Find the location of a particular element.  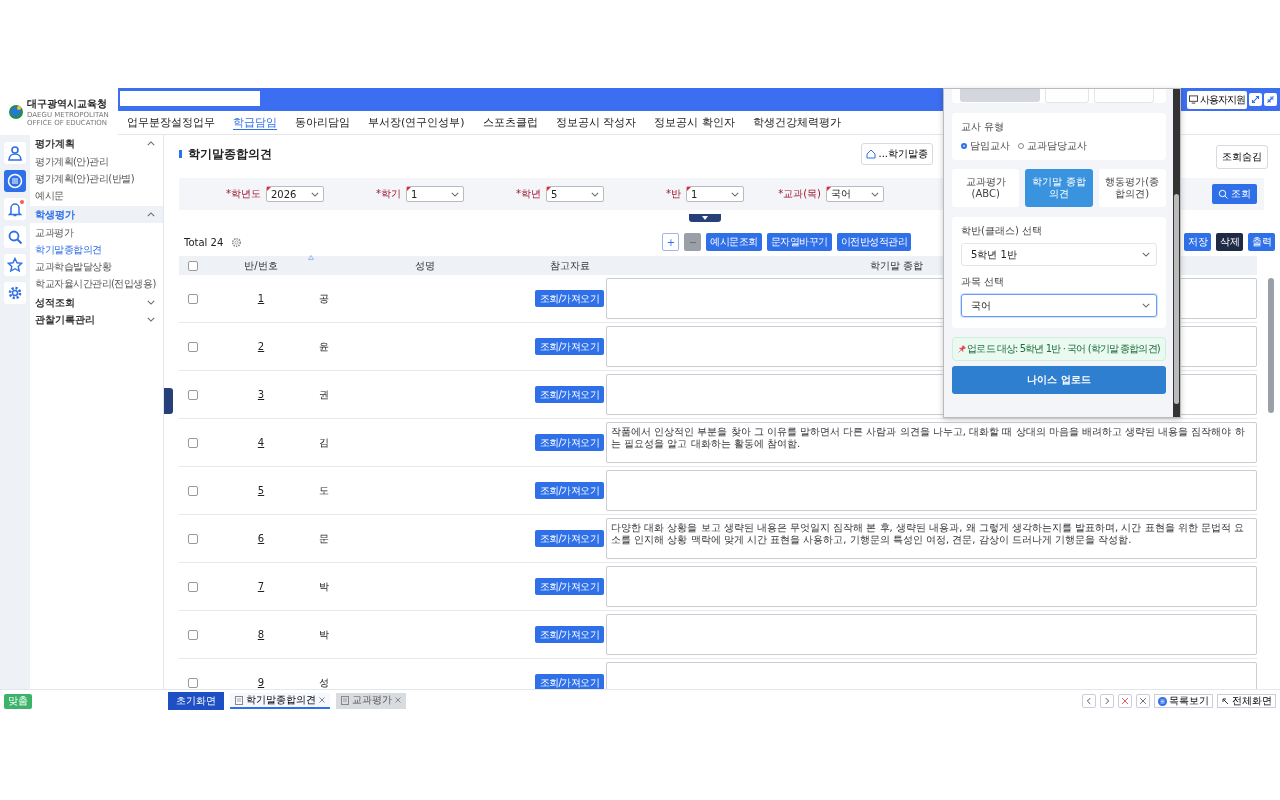

nav-tab: 업무분장설정업무 is located at coordinates (171, 123).